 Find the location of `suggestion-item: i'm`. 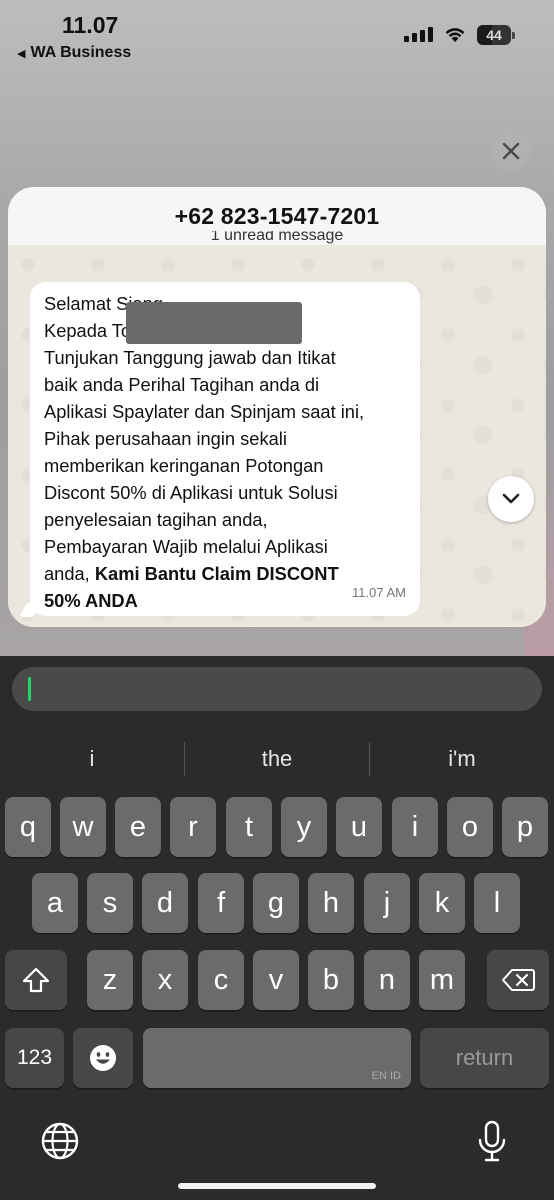

suggestion-item: i'm is located at coordinates (462, 759).